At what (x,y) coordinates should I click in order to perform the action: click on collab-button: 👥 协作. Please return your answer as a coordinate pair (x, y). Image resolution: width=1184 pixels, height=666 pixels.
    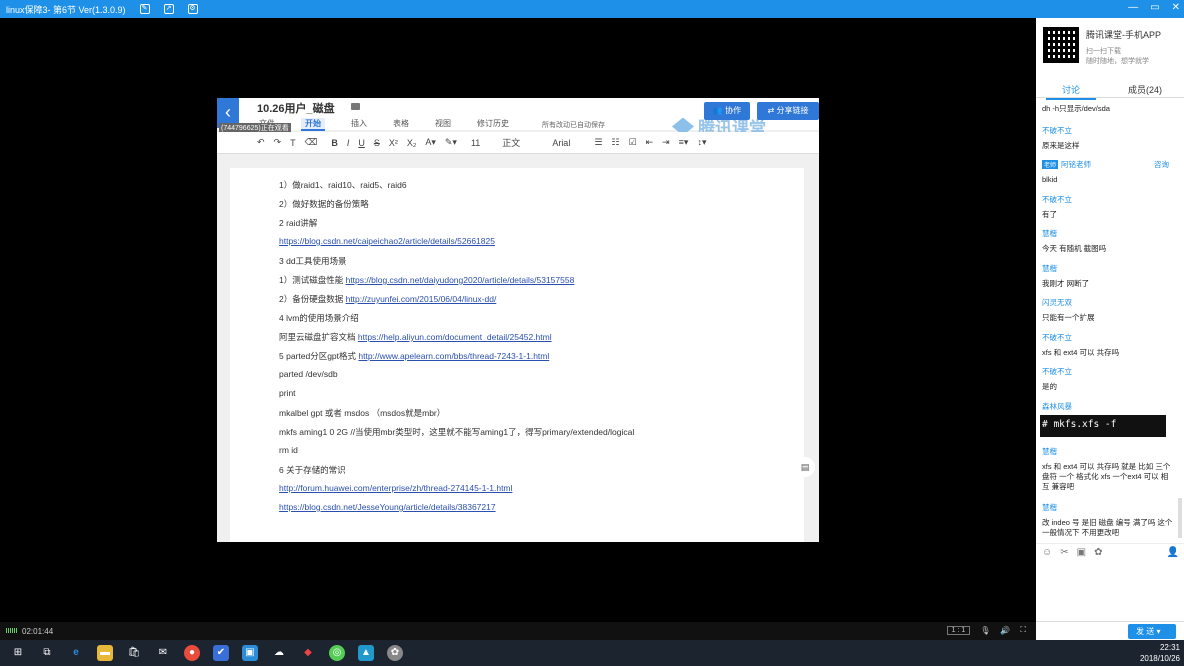
    Looking at the image, I should click on (727, 111).